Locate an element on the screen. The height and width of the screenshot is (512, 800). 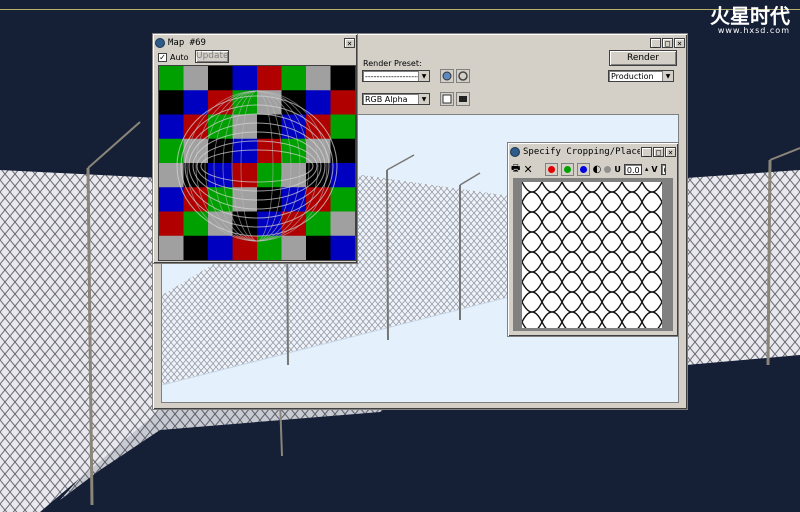
blue-channel-button is located at coordinates (583, 169).